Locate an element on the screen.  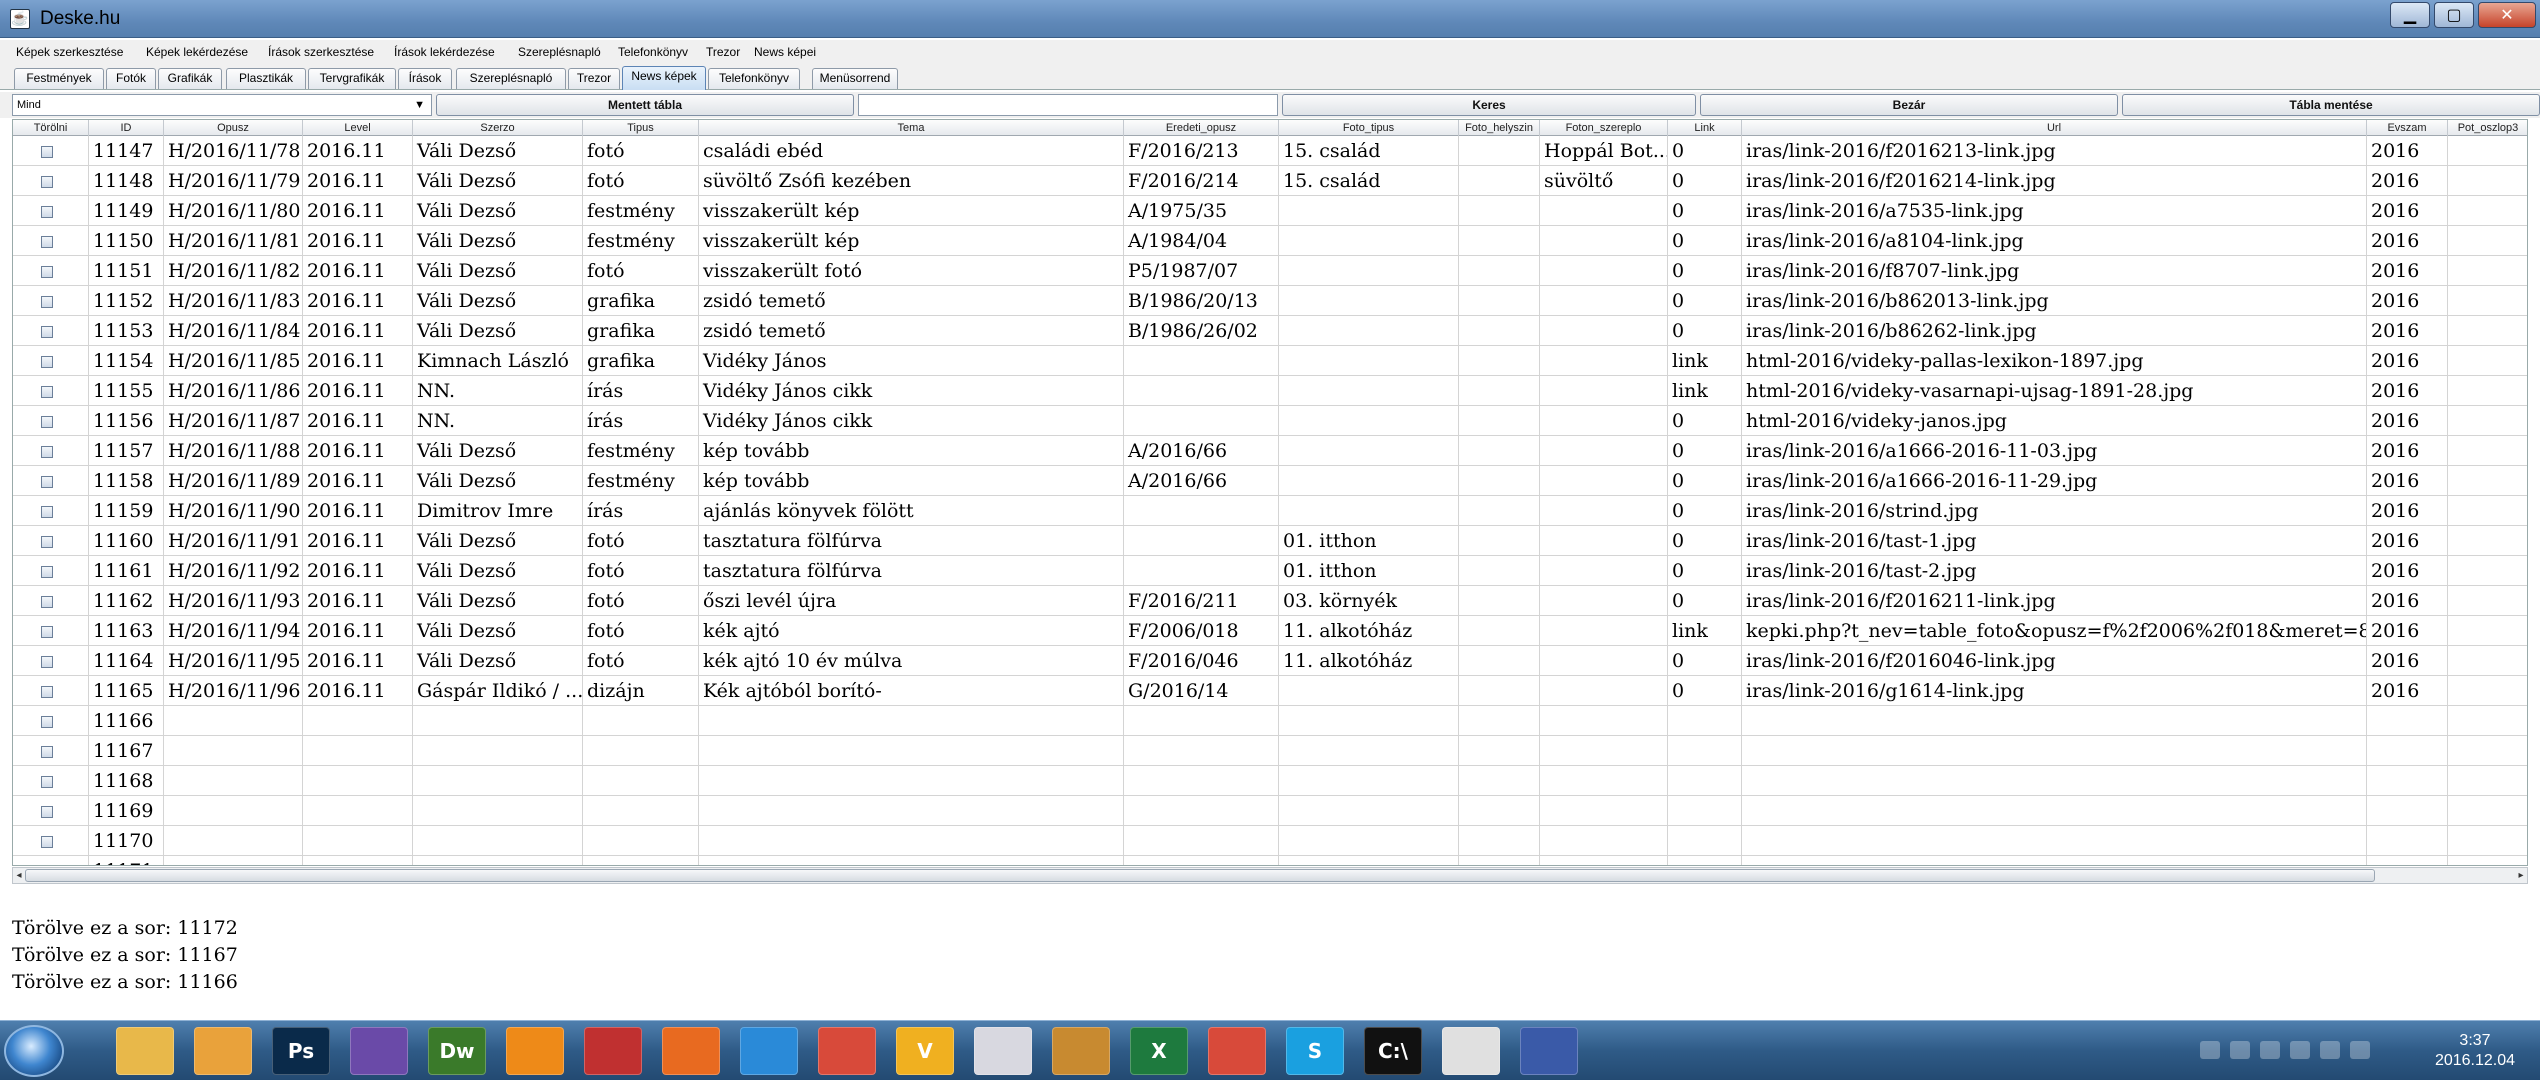
cell-opusz: H/2016/11/78 is located at coordinates (233, 151).